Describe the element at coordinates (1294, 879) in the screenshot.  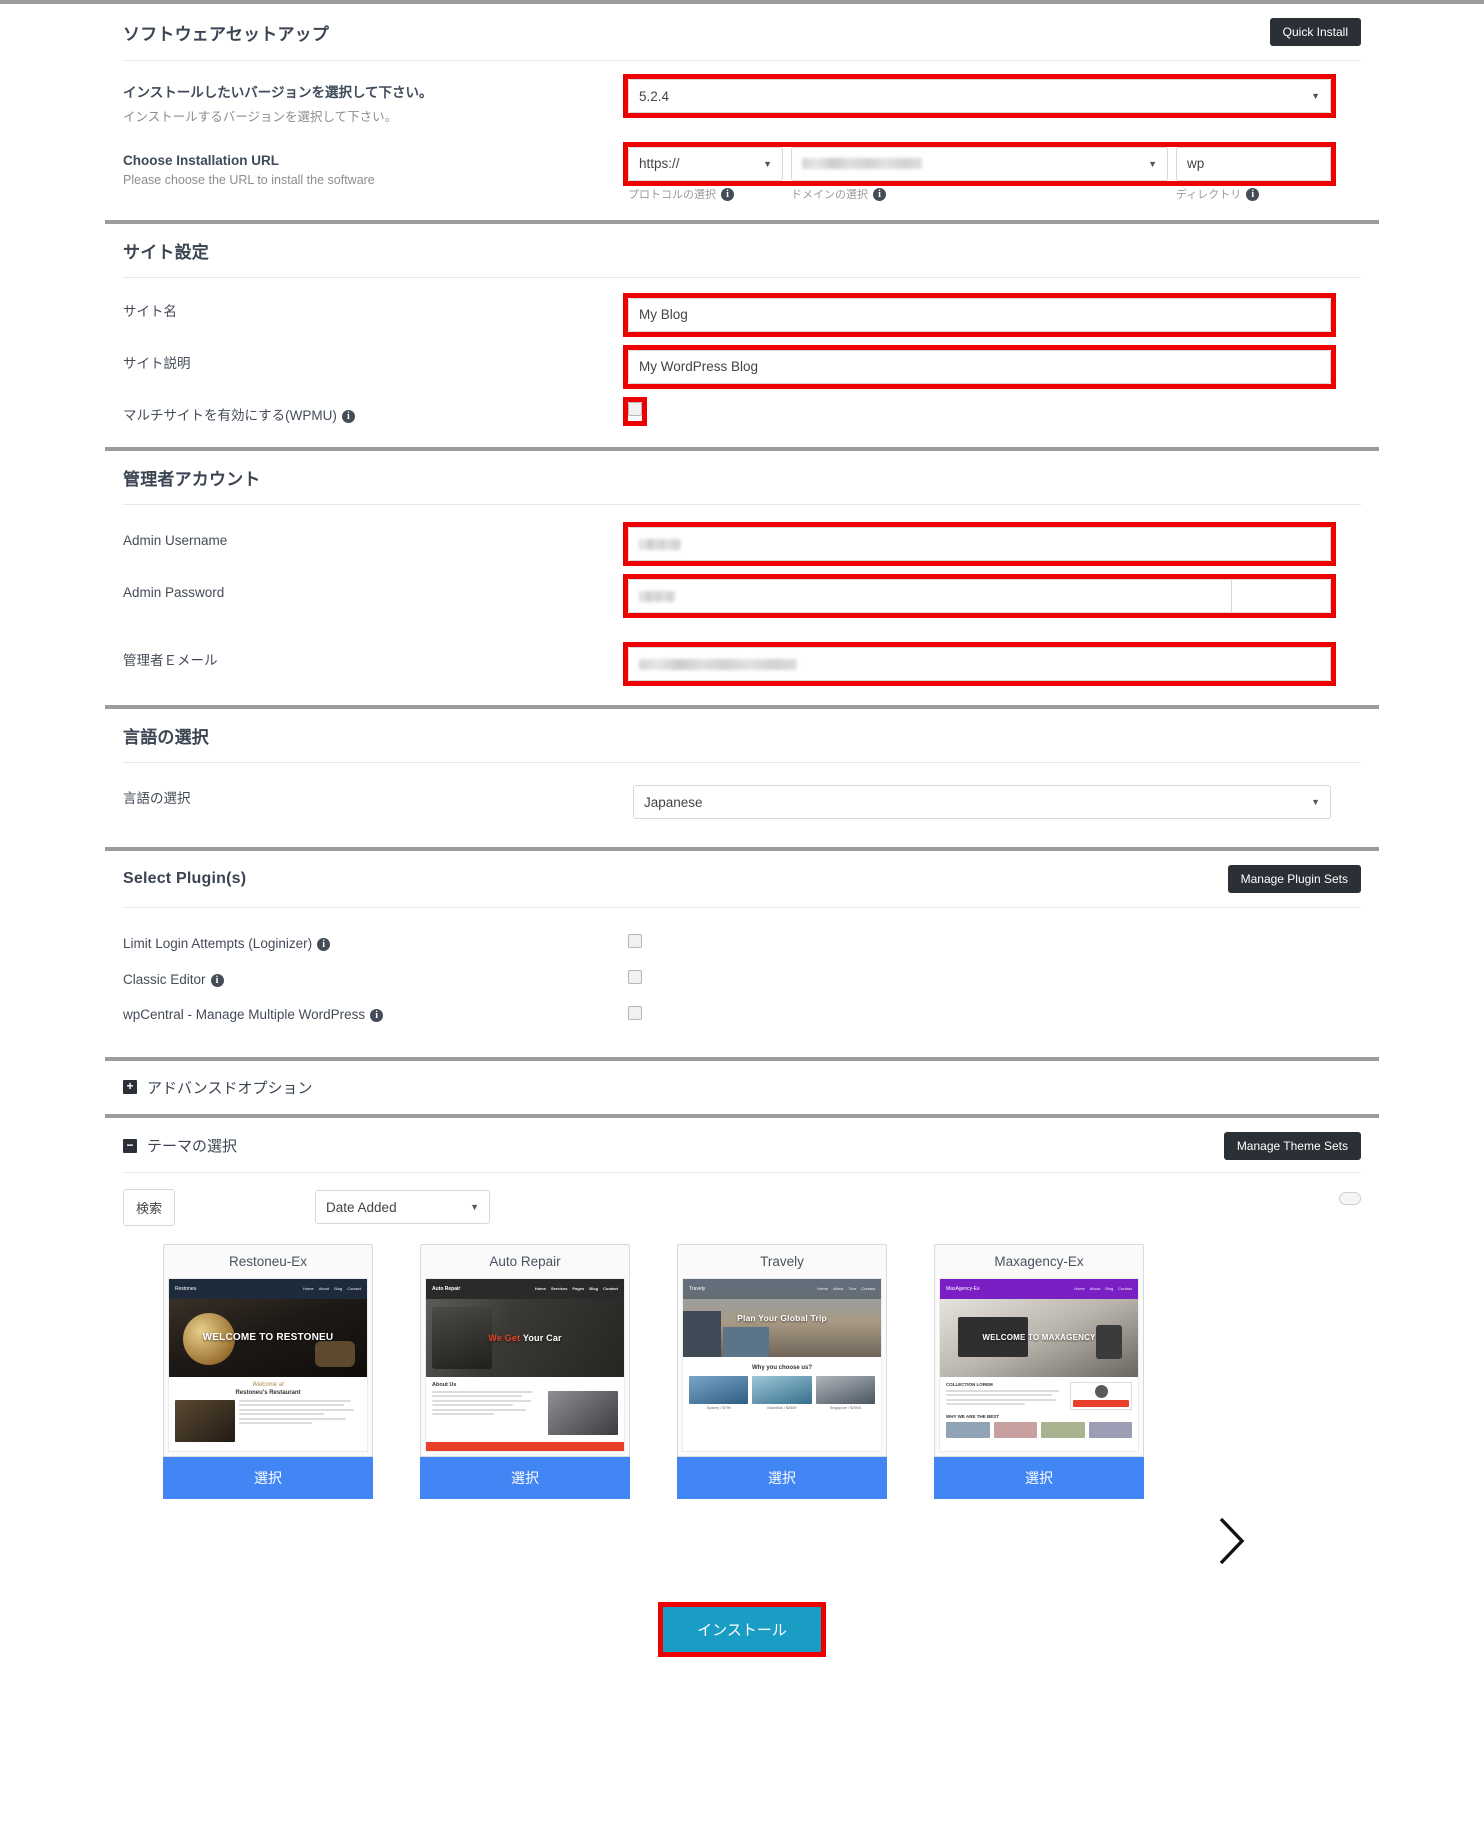
I see `manage-plugin-sets-button: Manage Plugin Sets` at that location.